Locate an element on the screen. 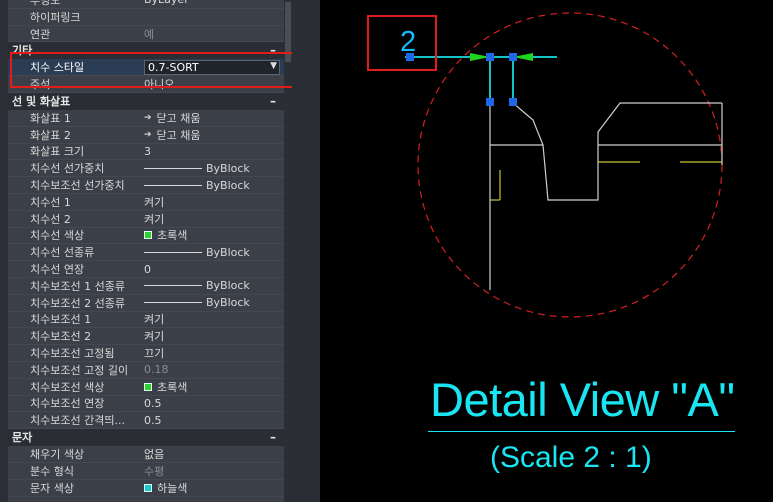 The width and height of the screenshot is (773, 502). prop-row: 하이퍼링크 is located at coordinates (146, 17).